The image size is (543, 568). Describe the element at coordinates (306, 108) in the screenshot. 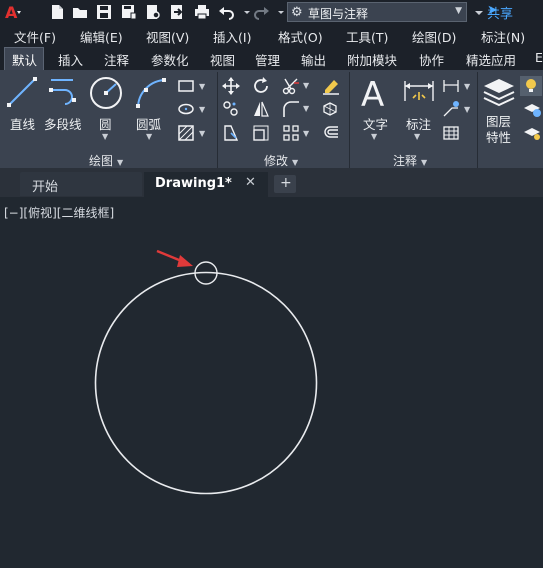

I see `fillet-dropdown-icon: ▼` at that location.